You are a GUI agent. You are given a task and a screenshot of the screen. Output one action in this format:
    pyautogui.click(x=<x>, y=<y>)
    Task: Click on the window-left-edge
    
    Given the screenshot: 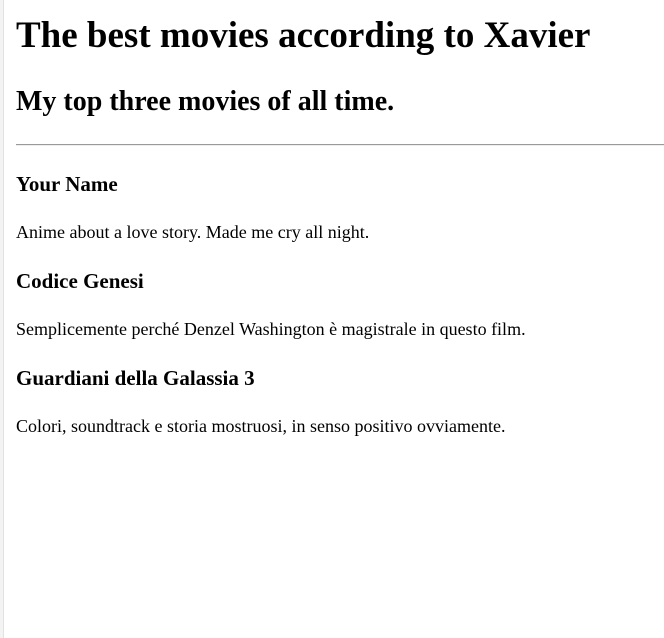 What is the action you would take?
    pyautogui.click(x=2, y=319)
    